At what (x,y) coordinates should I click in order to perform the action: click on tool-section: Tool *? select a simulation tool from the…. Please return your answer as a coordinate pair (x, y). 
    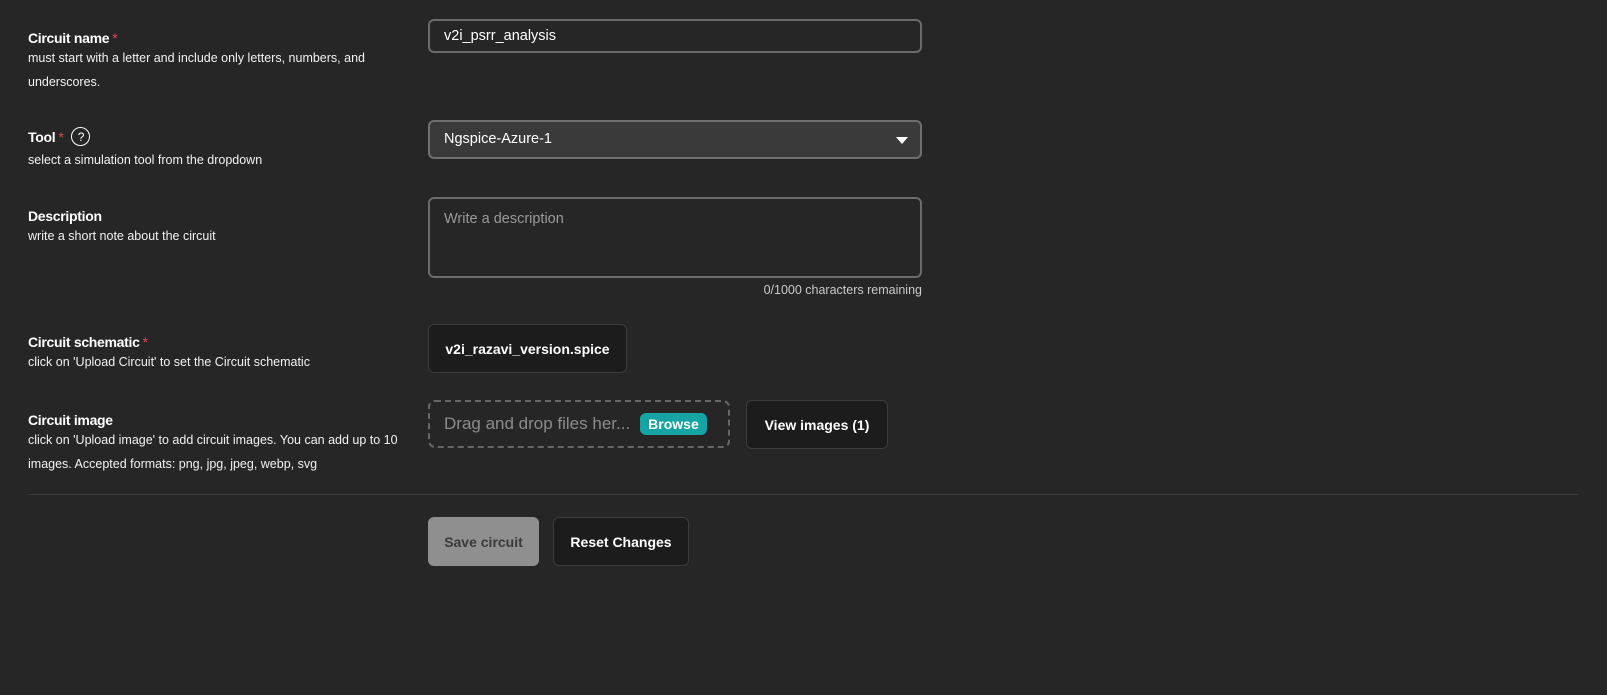
    Looking at the image, I should click on (213, 149).